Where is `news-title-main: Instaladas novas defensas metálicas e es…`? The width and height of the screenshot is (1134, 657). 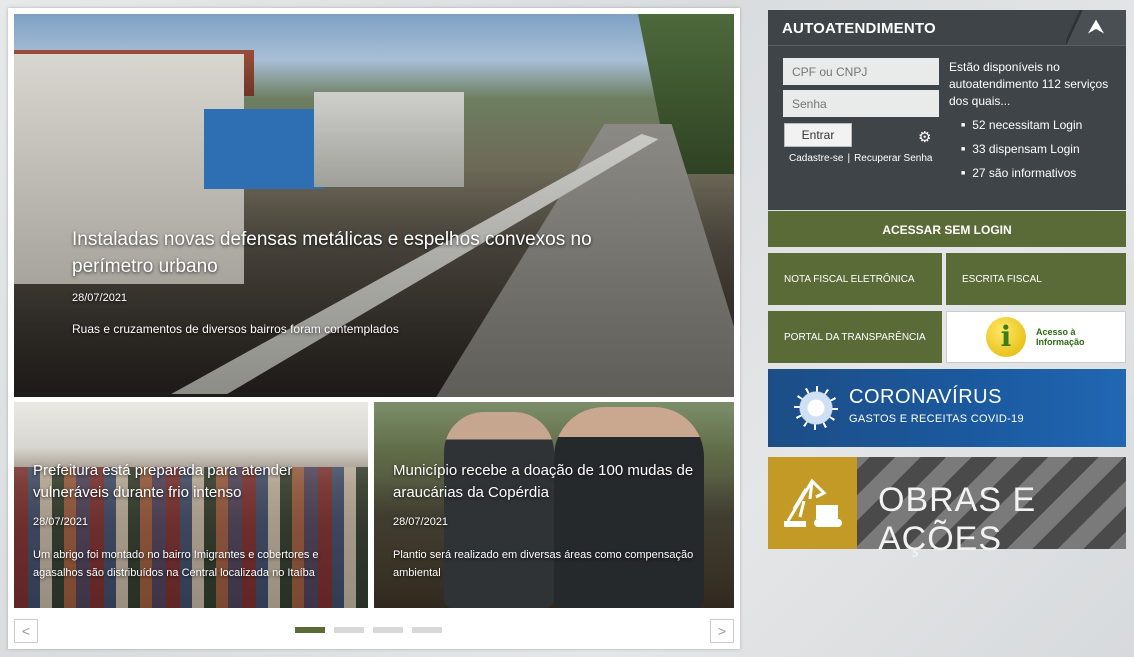 news-title-main: Instaladas novas defensas metálicas e es… is located at coordinates (372, 253).